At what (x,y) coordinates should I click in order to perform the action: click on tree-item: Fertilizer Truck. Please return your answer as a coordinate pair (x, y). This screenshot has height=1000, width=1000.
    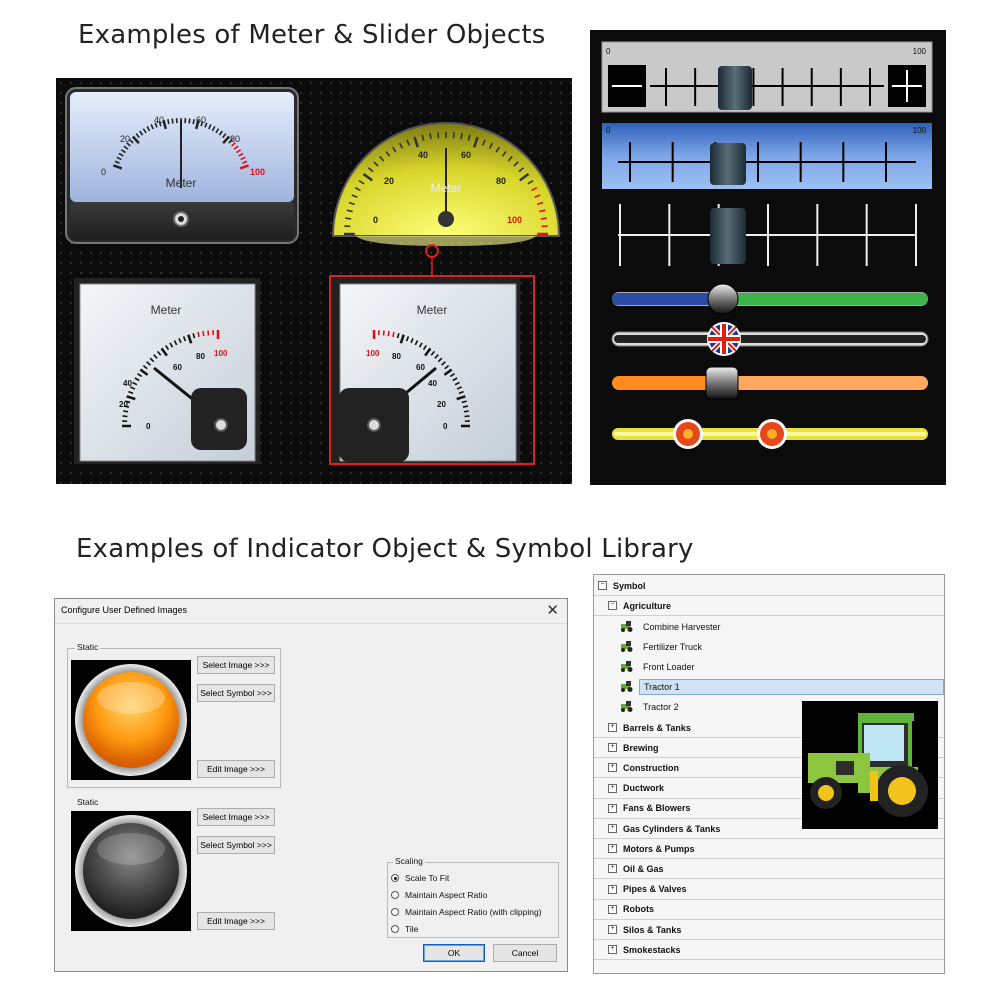
    Looking at the image, I should click on (769, 646).